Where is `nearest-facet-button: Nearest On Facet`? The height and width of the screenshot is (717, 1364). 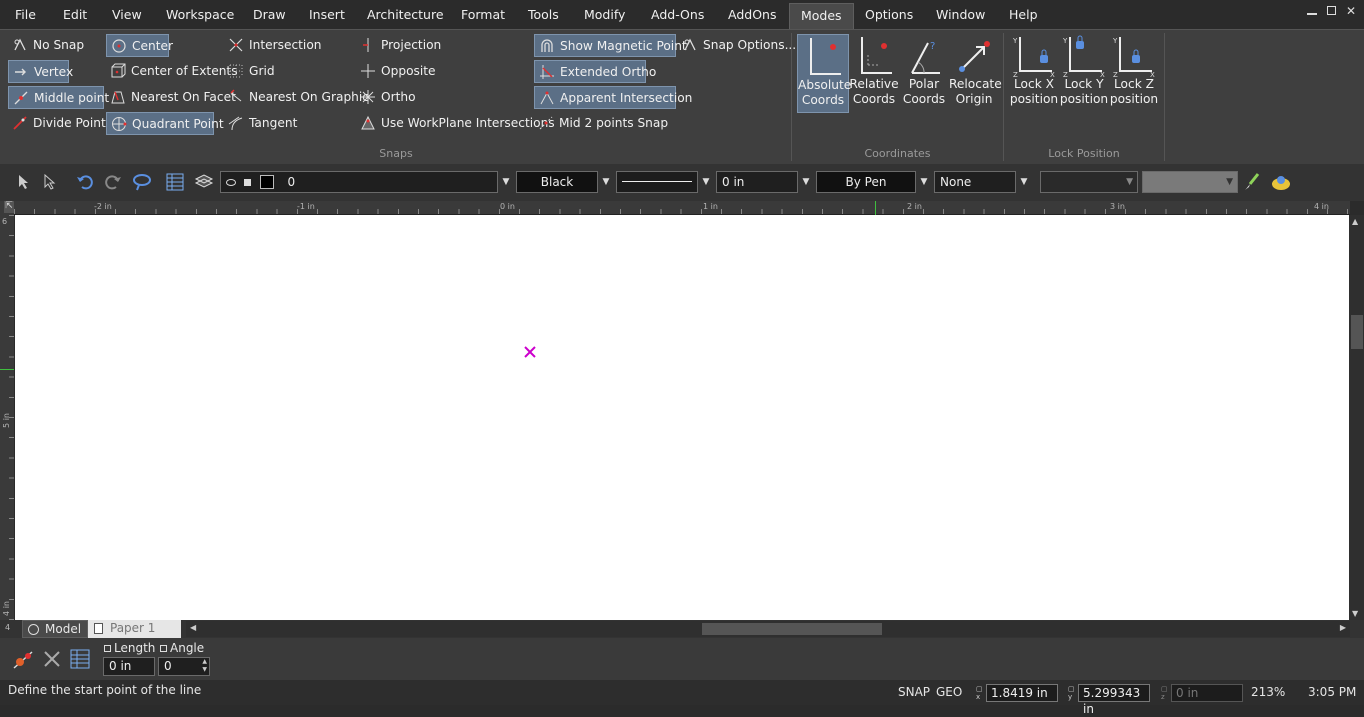 nearest-facet-button: Nearest On Facet is located at coordinates (172, 97).